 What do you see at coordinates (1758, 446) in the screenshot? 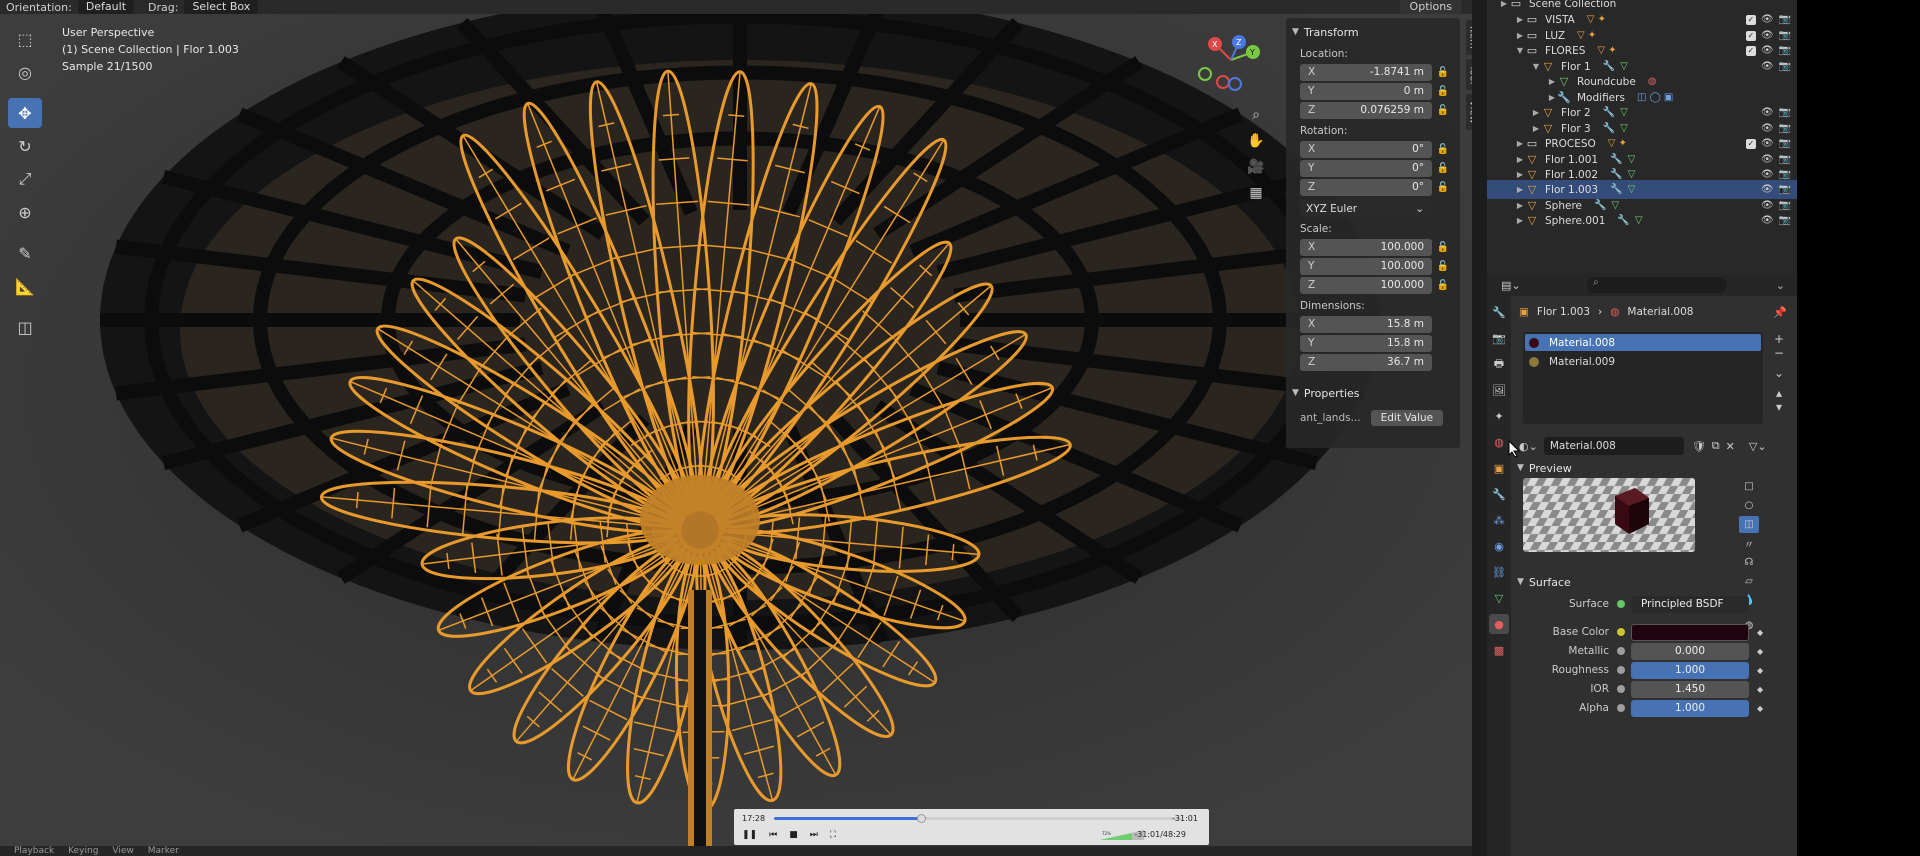
I see `filter-icon: ▽⌄` at bounding box center [1758, 446].